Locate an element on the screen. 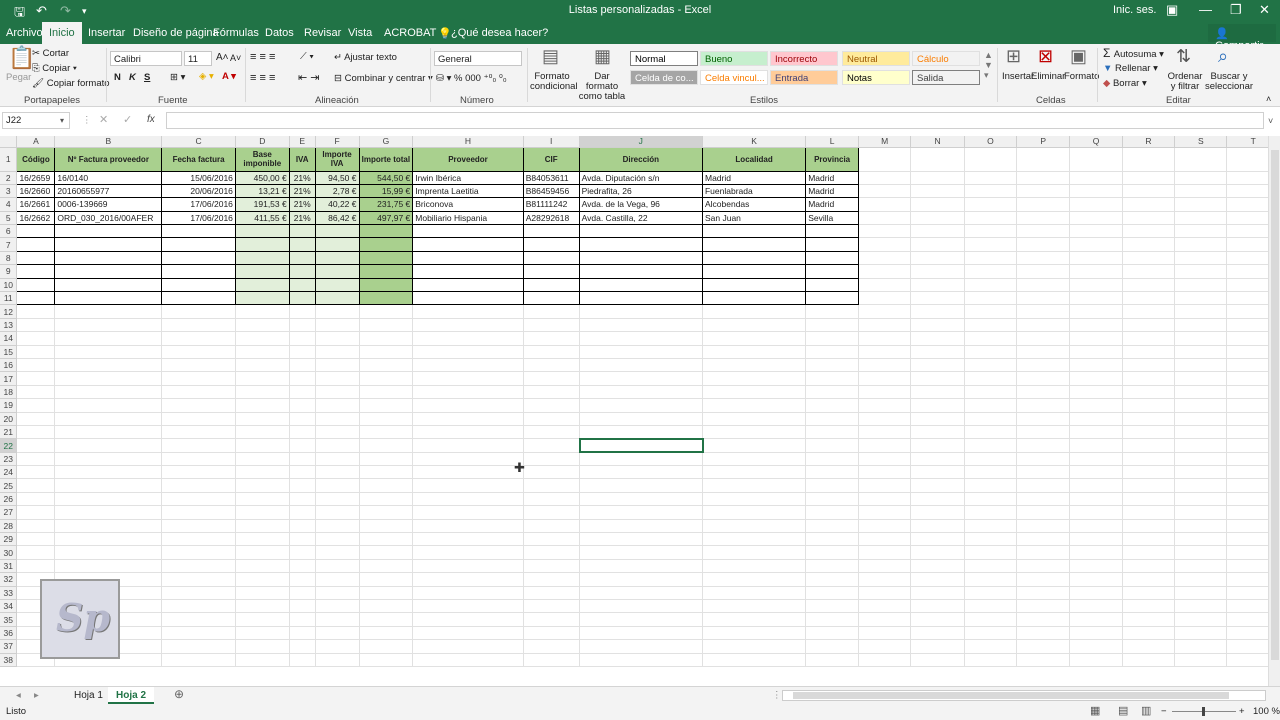 The height and width of the screenshot is (720, 1280). table-cell: 20/06/2016 is located at coordinates (198, 191).